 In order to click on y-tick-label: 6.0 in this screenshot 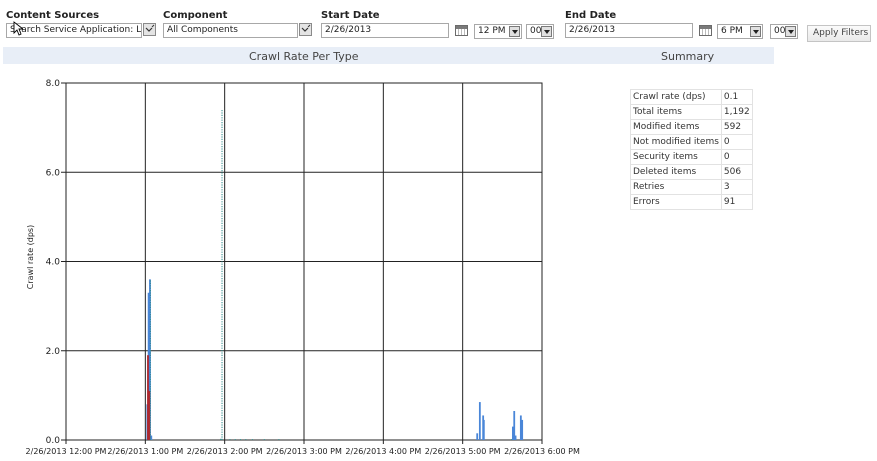, I will do `click(53, 173)`.